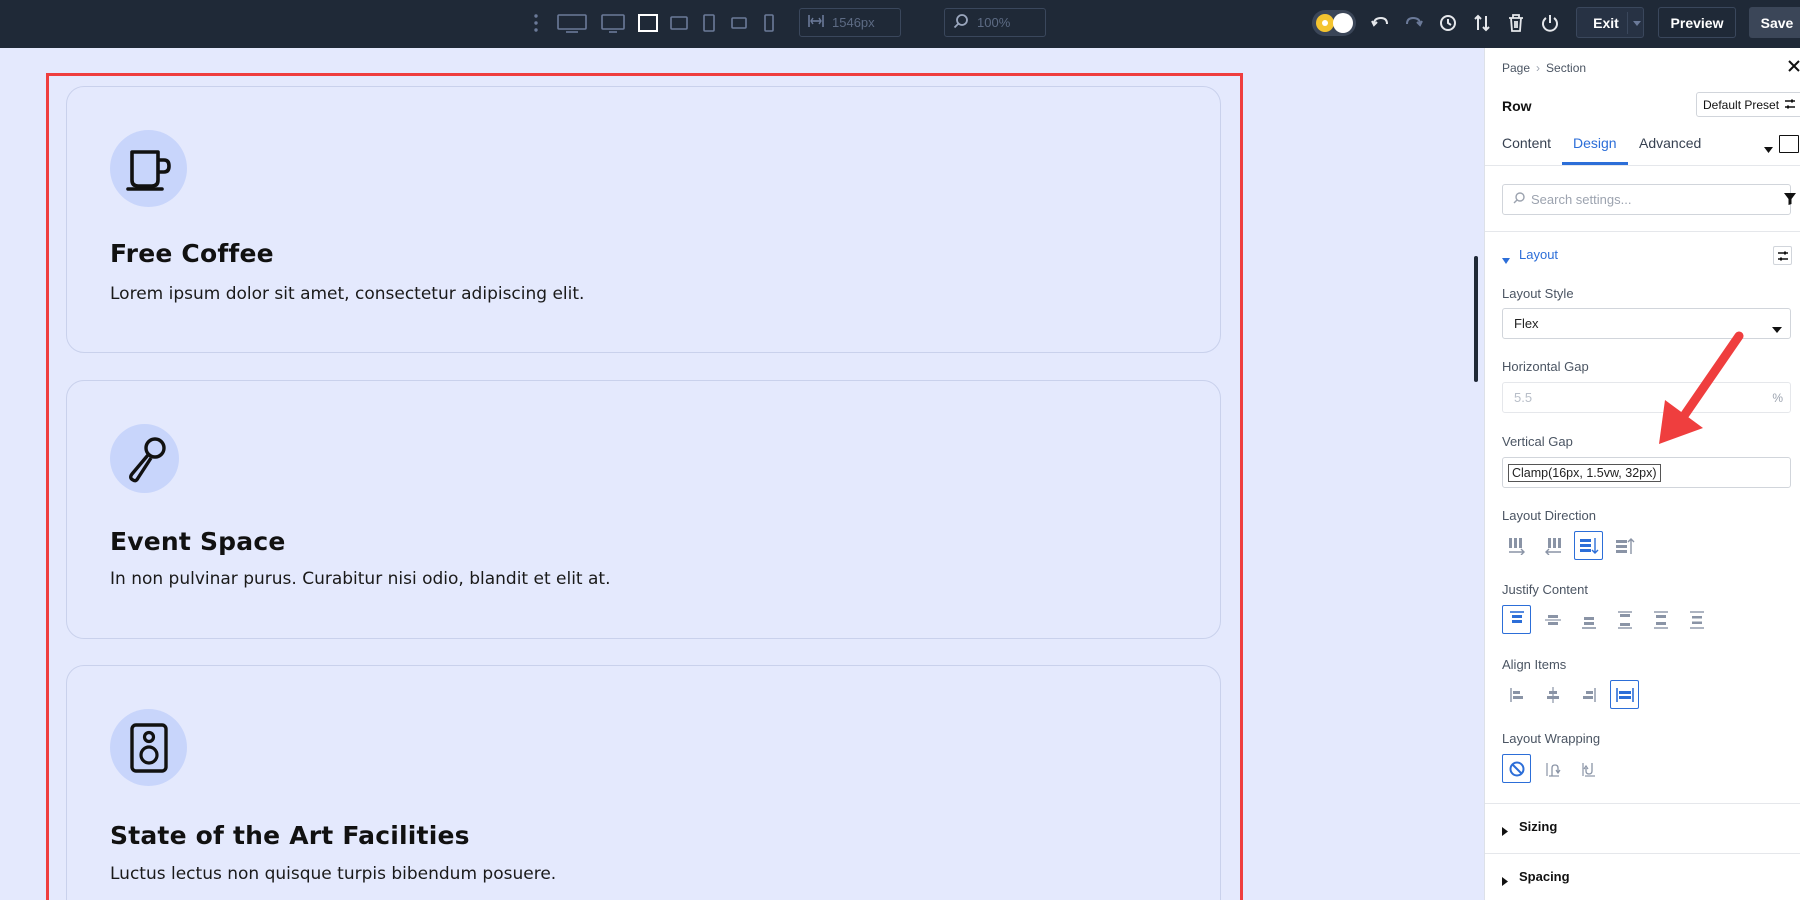  I want to click on phone-landscape-icon, so click(739, 23).